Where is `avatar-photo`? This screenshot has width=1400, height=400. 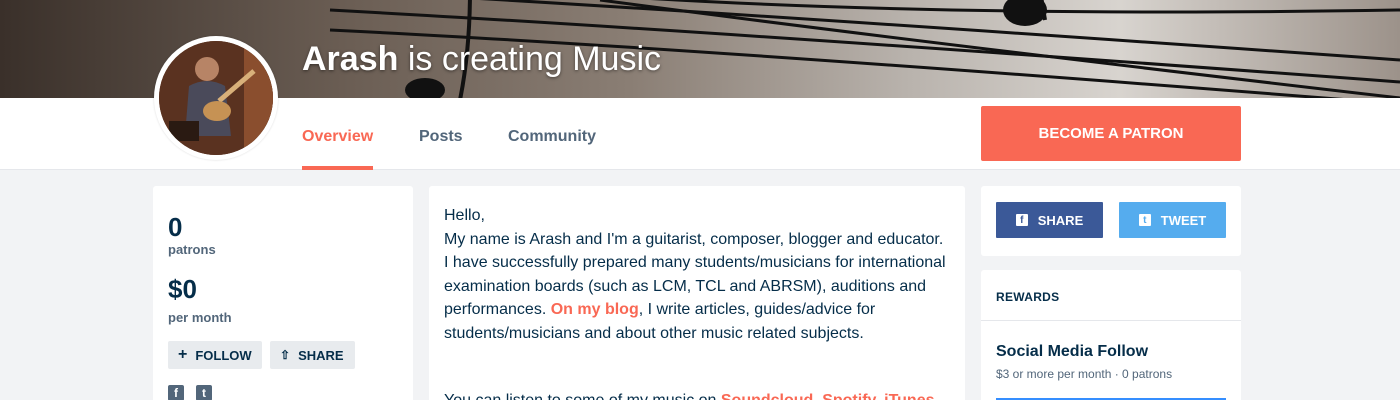
avatar-photo is located at coordinates (216, 98).